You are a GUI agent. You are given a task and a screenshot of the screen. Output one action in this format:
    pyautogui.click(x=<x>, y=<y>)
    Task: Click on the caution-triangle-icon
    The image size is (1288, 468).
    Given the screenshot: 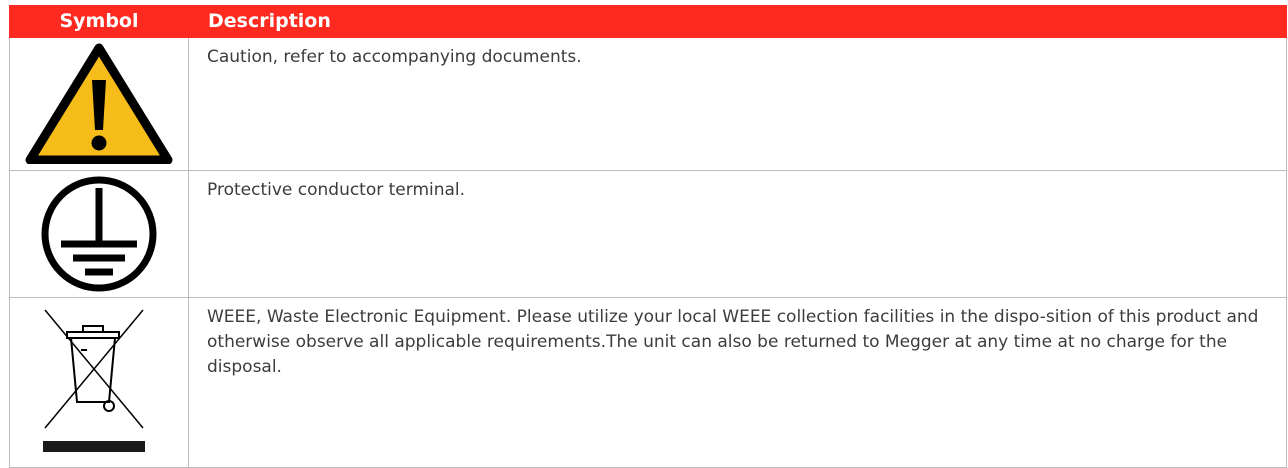 What is the action you would take?
    pyautogui.click(x=99, y=103)
    